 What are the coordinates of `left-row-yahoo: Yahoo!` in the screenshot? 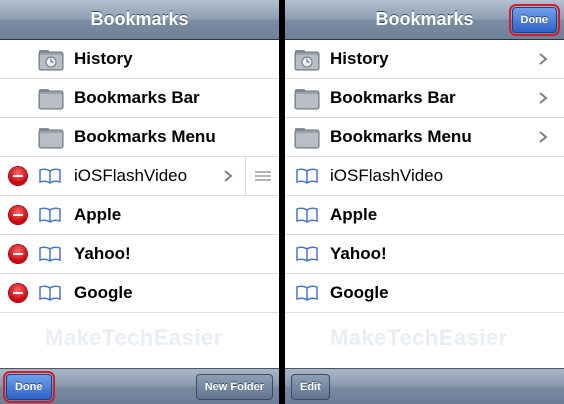 It's located at (139, 254).